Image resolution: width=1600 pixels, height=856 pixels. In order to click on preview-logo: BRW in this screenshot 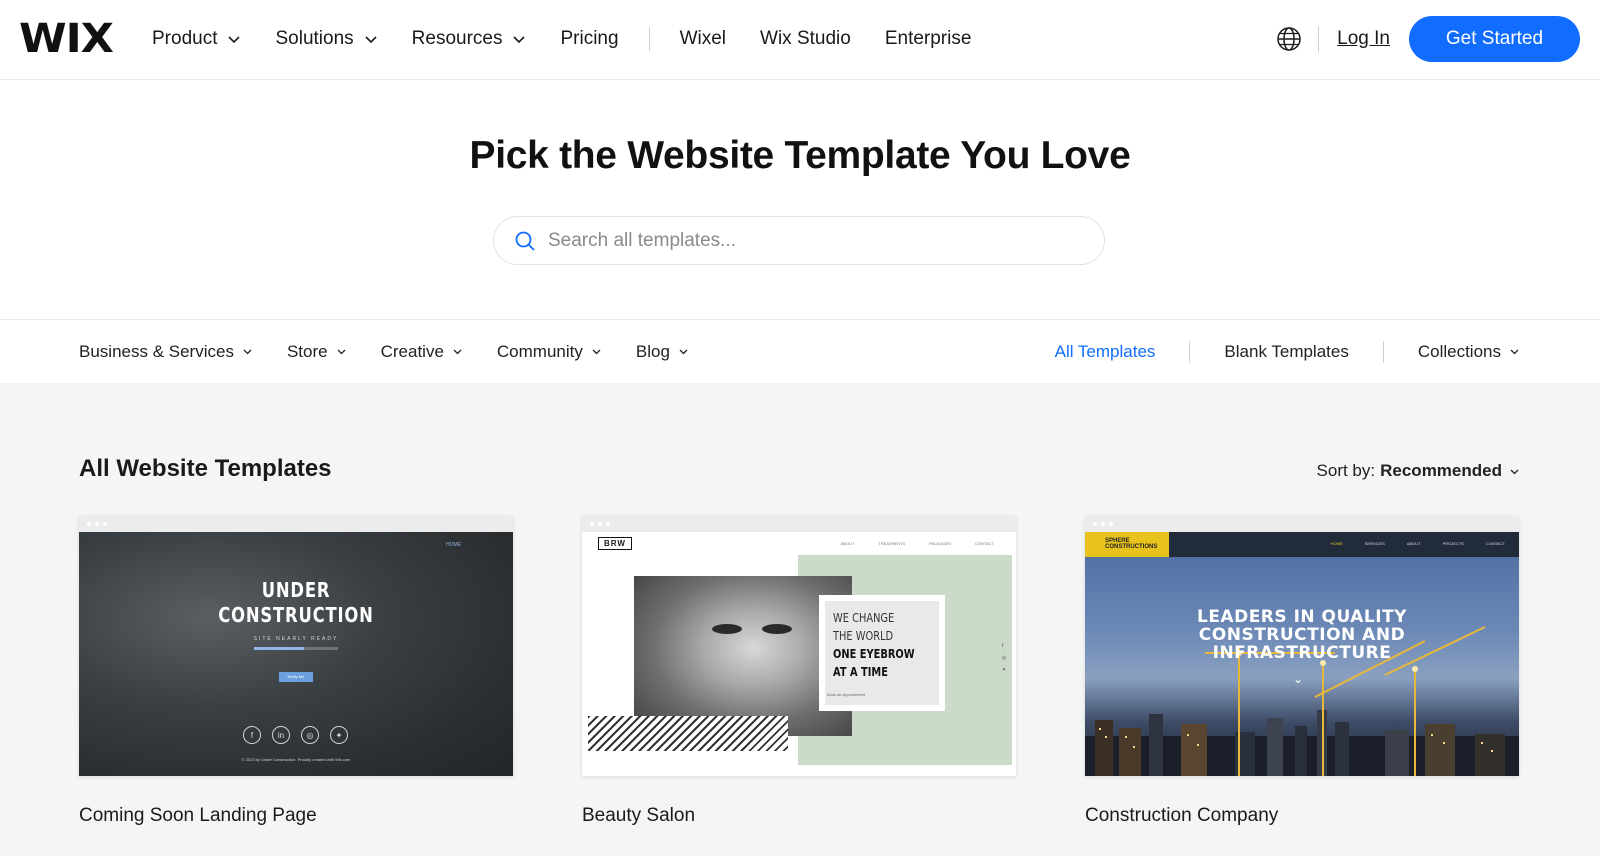, I will do `click(615, 543)`.